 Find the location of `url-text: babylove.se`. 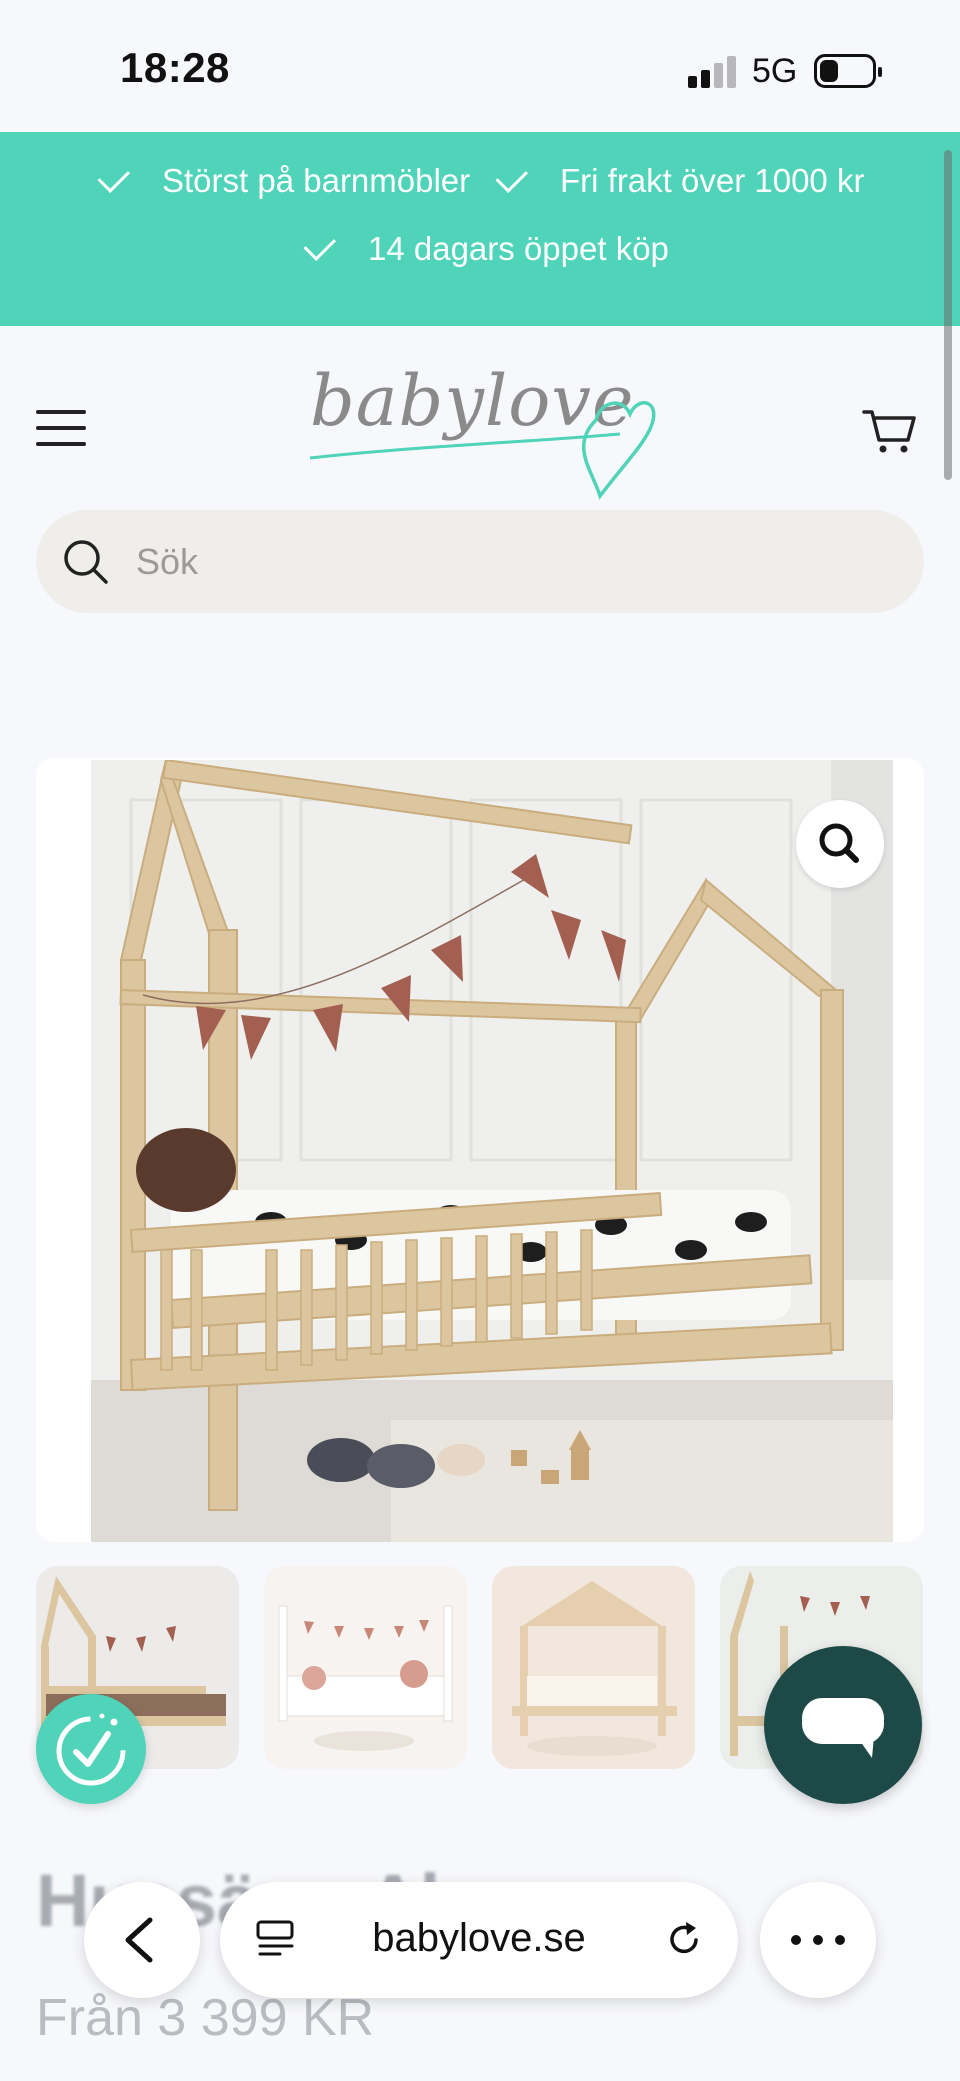

url-text: babylove.se is located at coordinates (479, 1938).